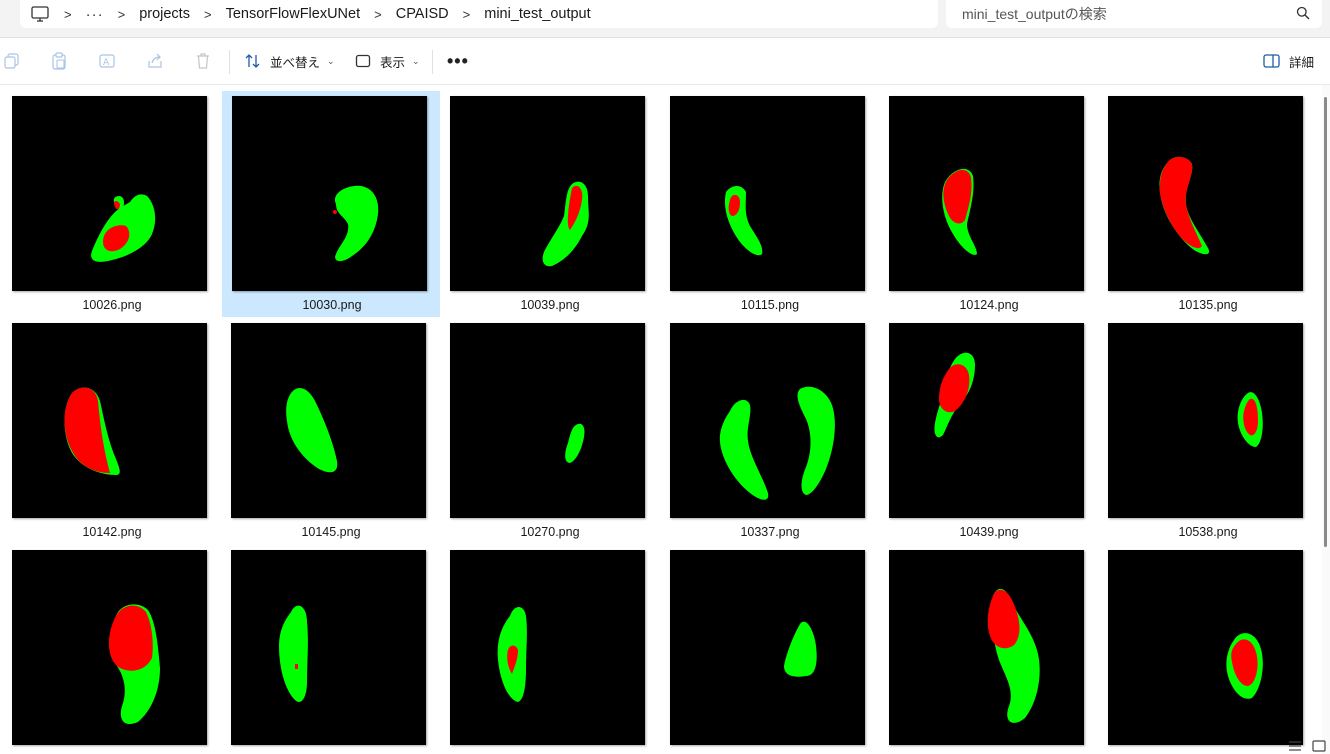  What do you see at coordinates (458, 61) in the screenshot?
I see `more-options-button: •••` at bounding box center [458, 61].